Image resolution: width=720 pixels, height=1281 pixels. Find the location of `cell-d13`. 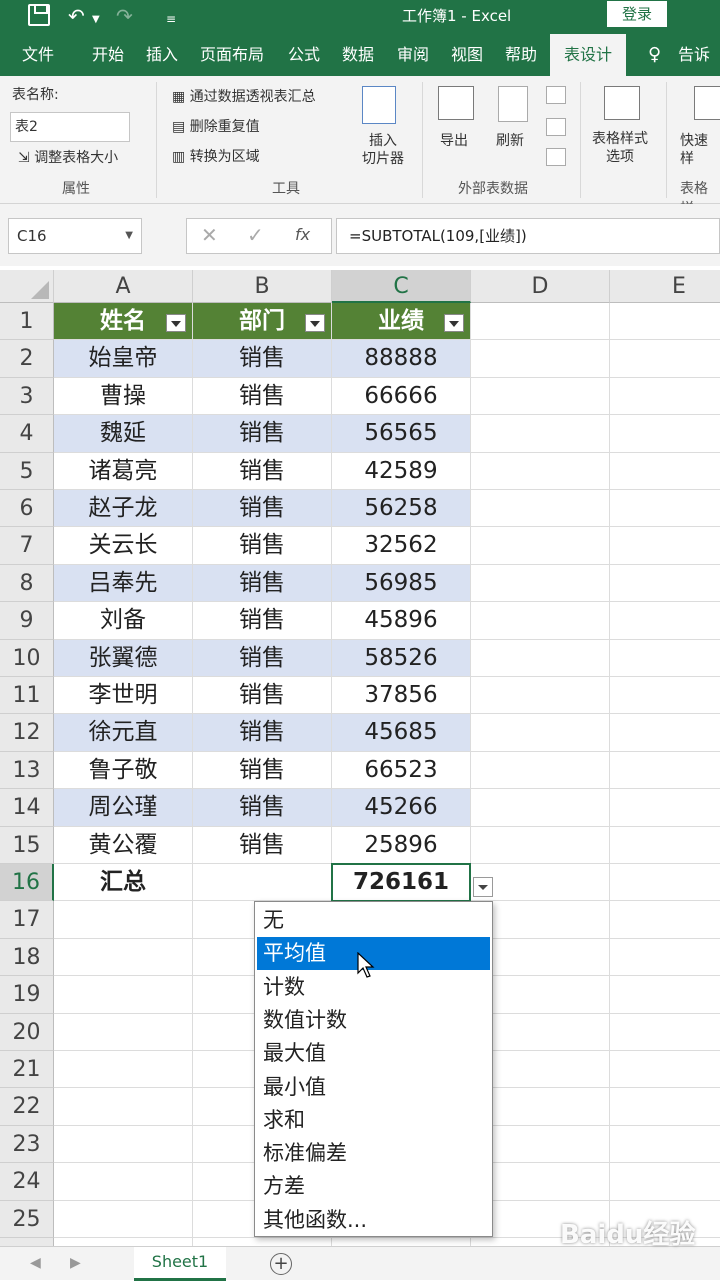

cell-d13 is located at coordinates (540, 770).